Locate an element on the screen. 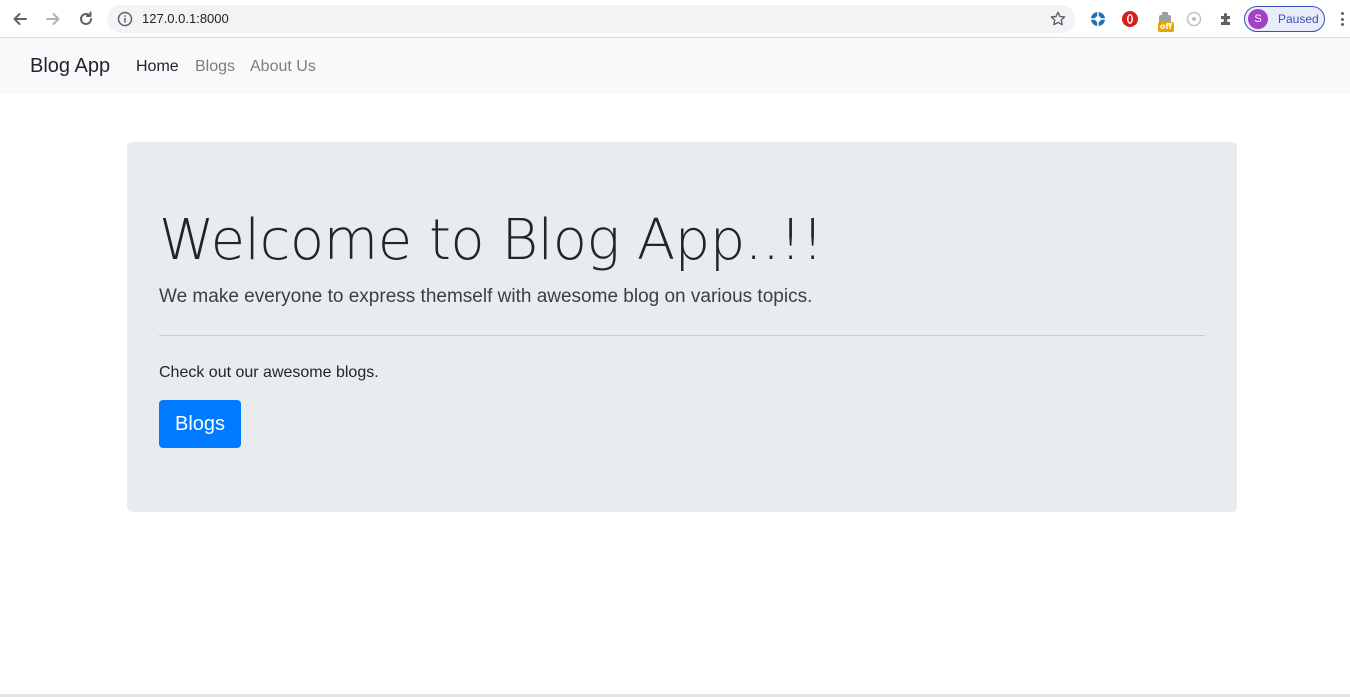 The image size is (1350, 697). nav-link-about-us: About Us is located at coordinates (283, 67).